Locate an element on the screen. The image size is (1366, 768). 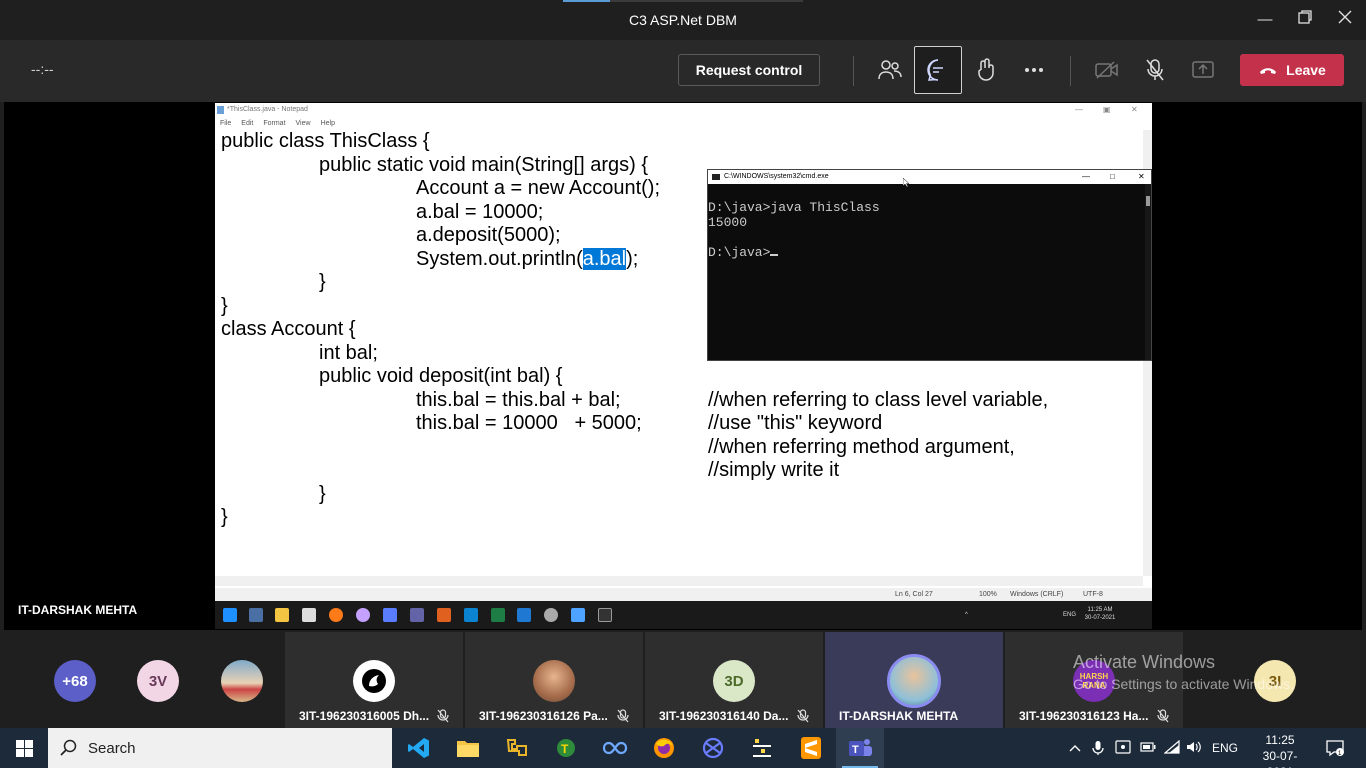
participant-avatar: 3V is located at coordinates (158, 681).